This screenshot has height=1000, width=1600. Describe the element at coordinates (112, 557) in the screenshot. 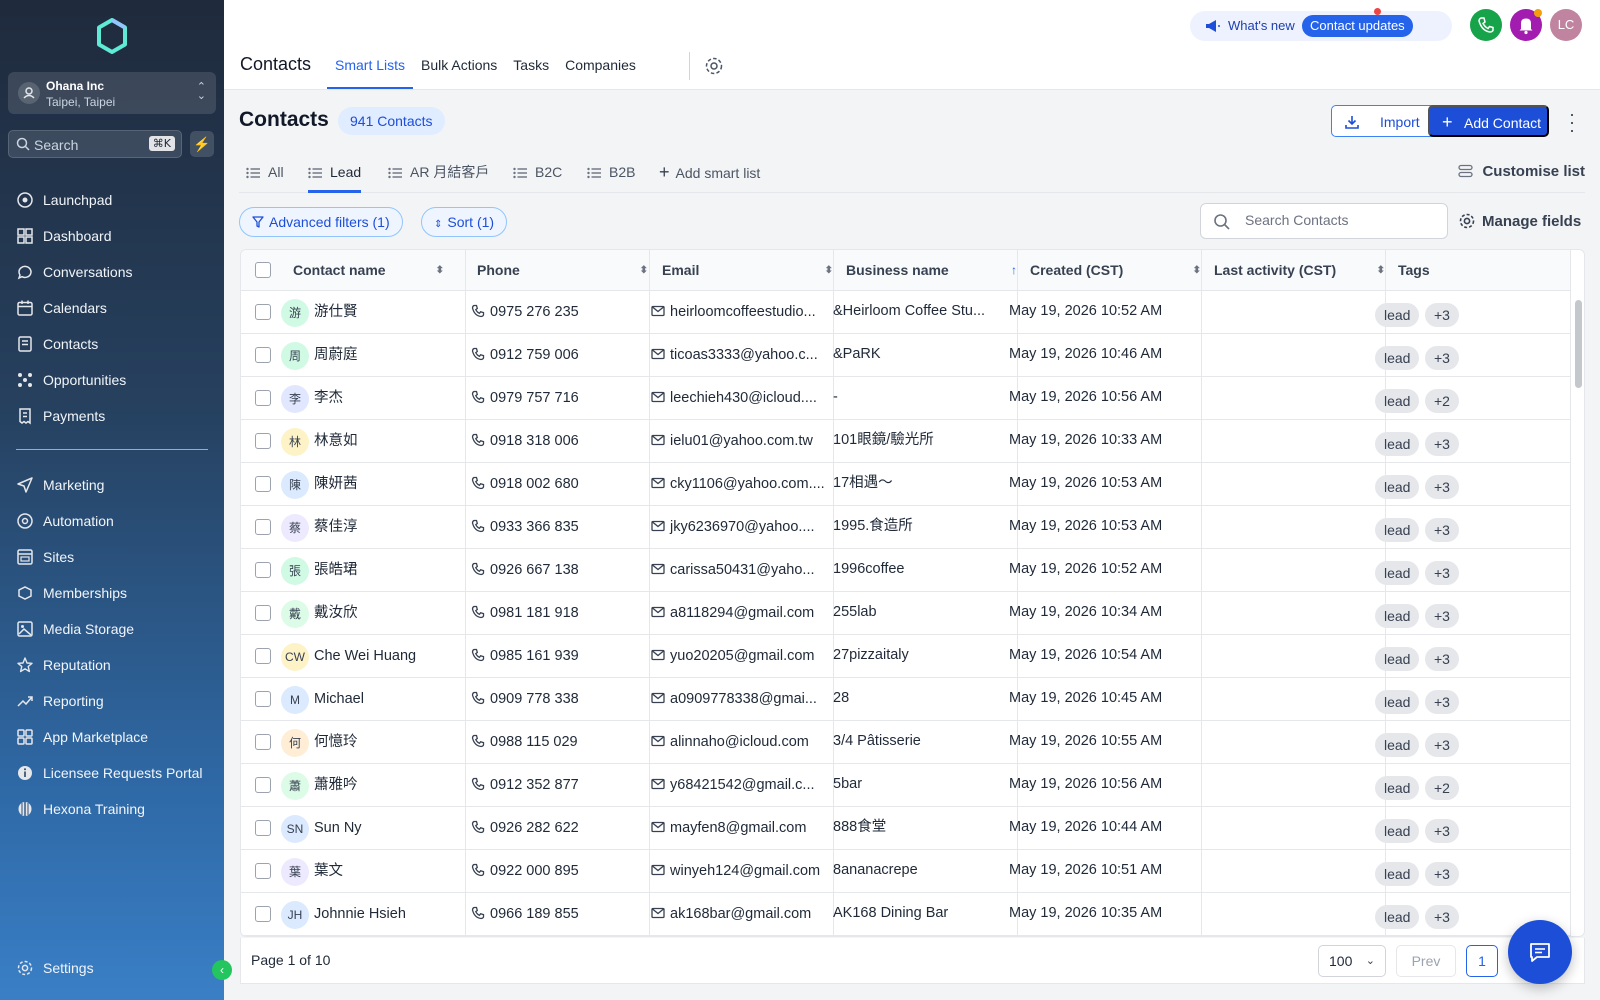

I see `sidebar-item-sites: Sites` at that location.